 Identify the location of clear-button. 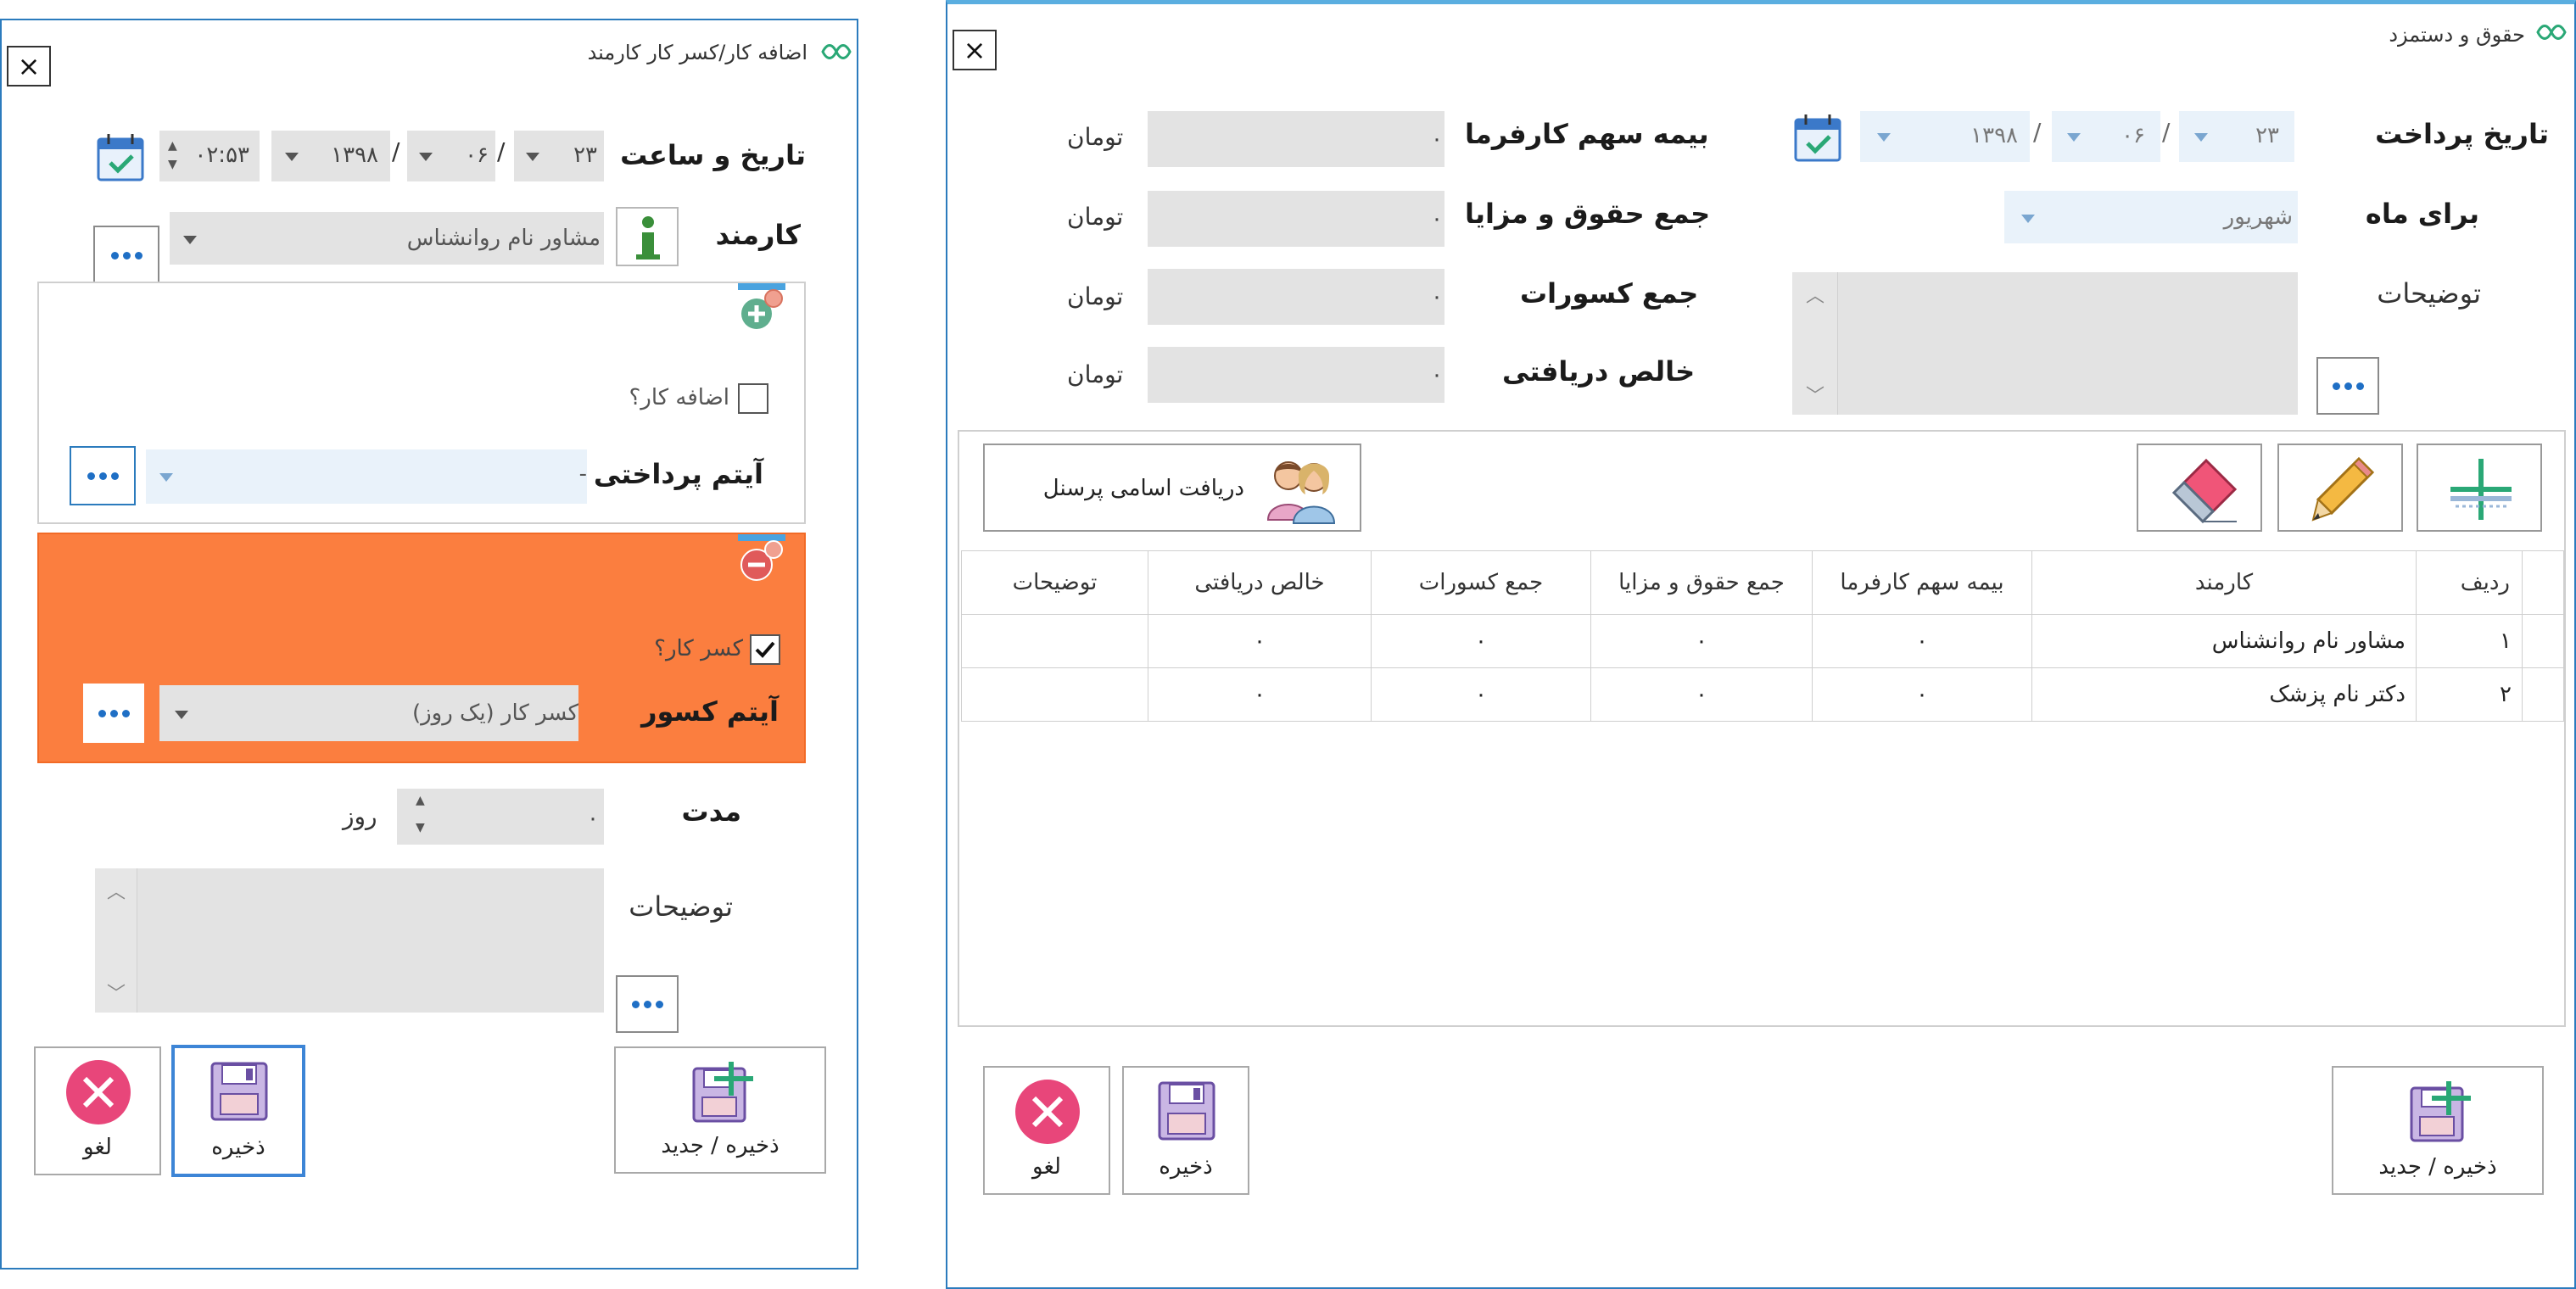
(2199, 488).